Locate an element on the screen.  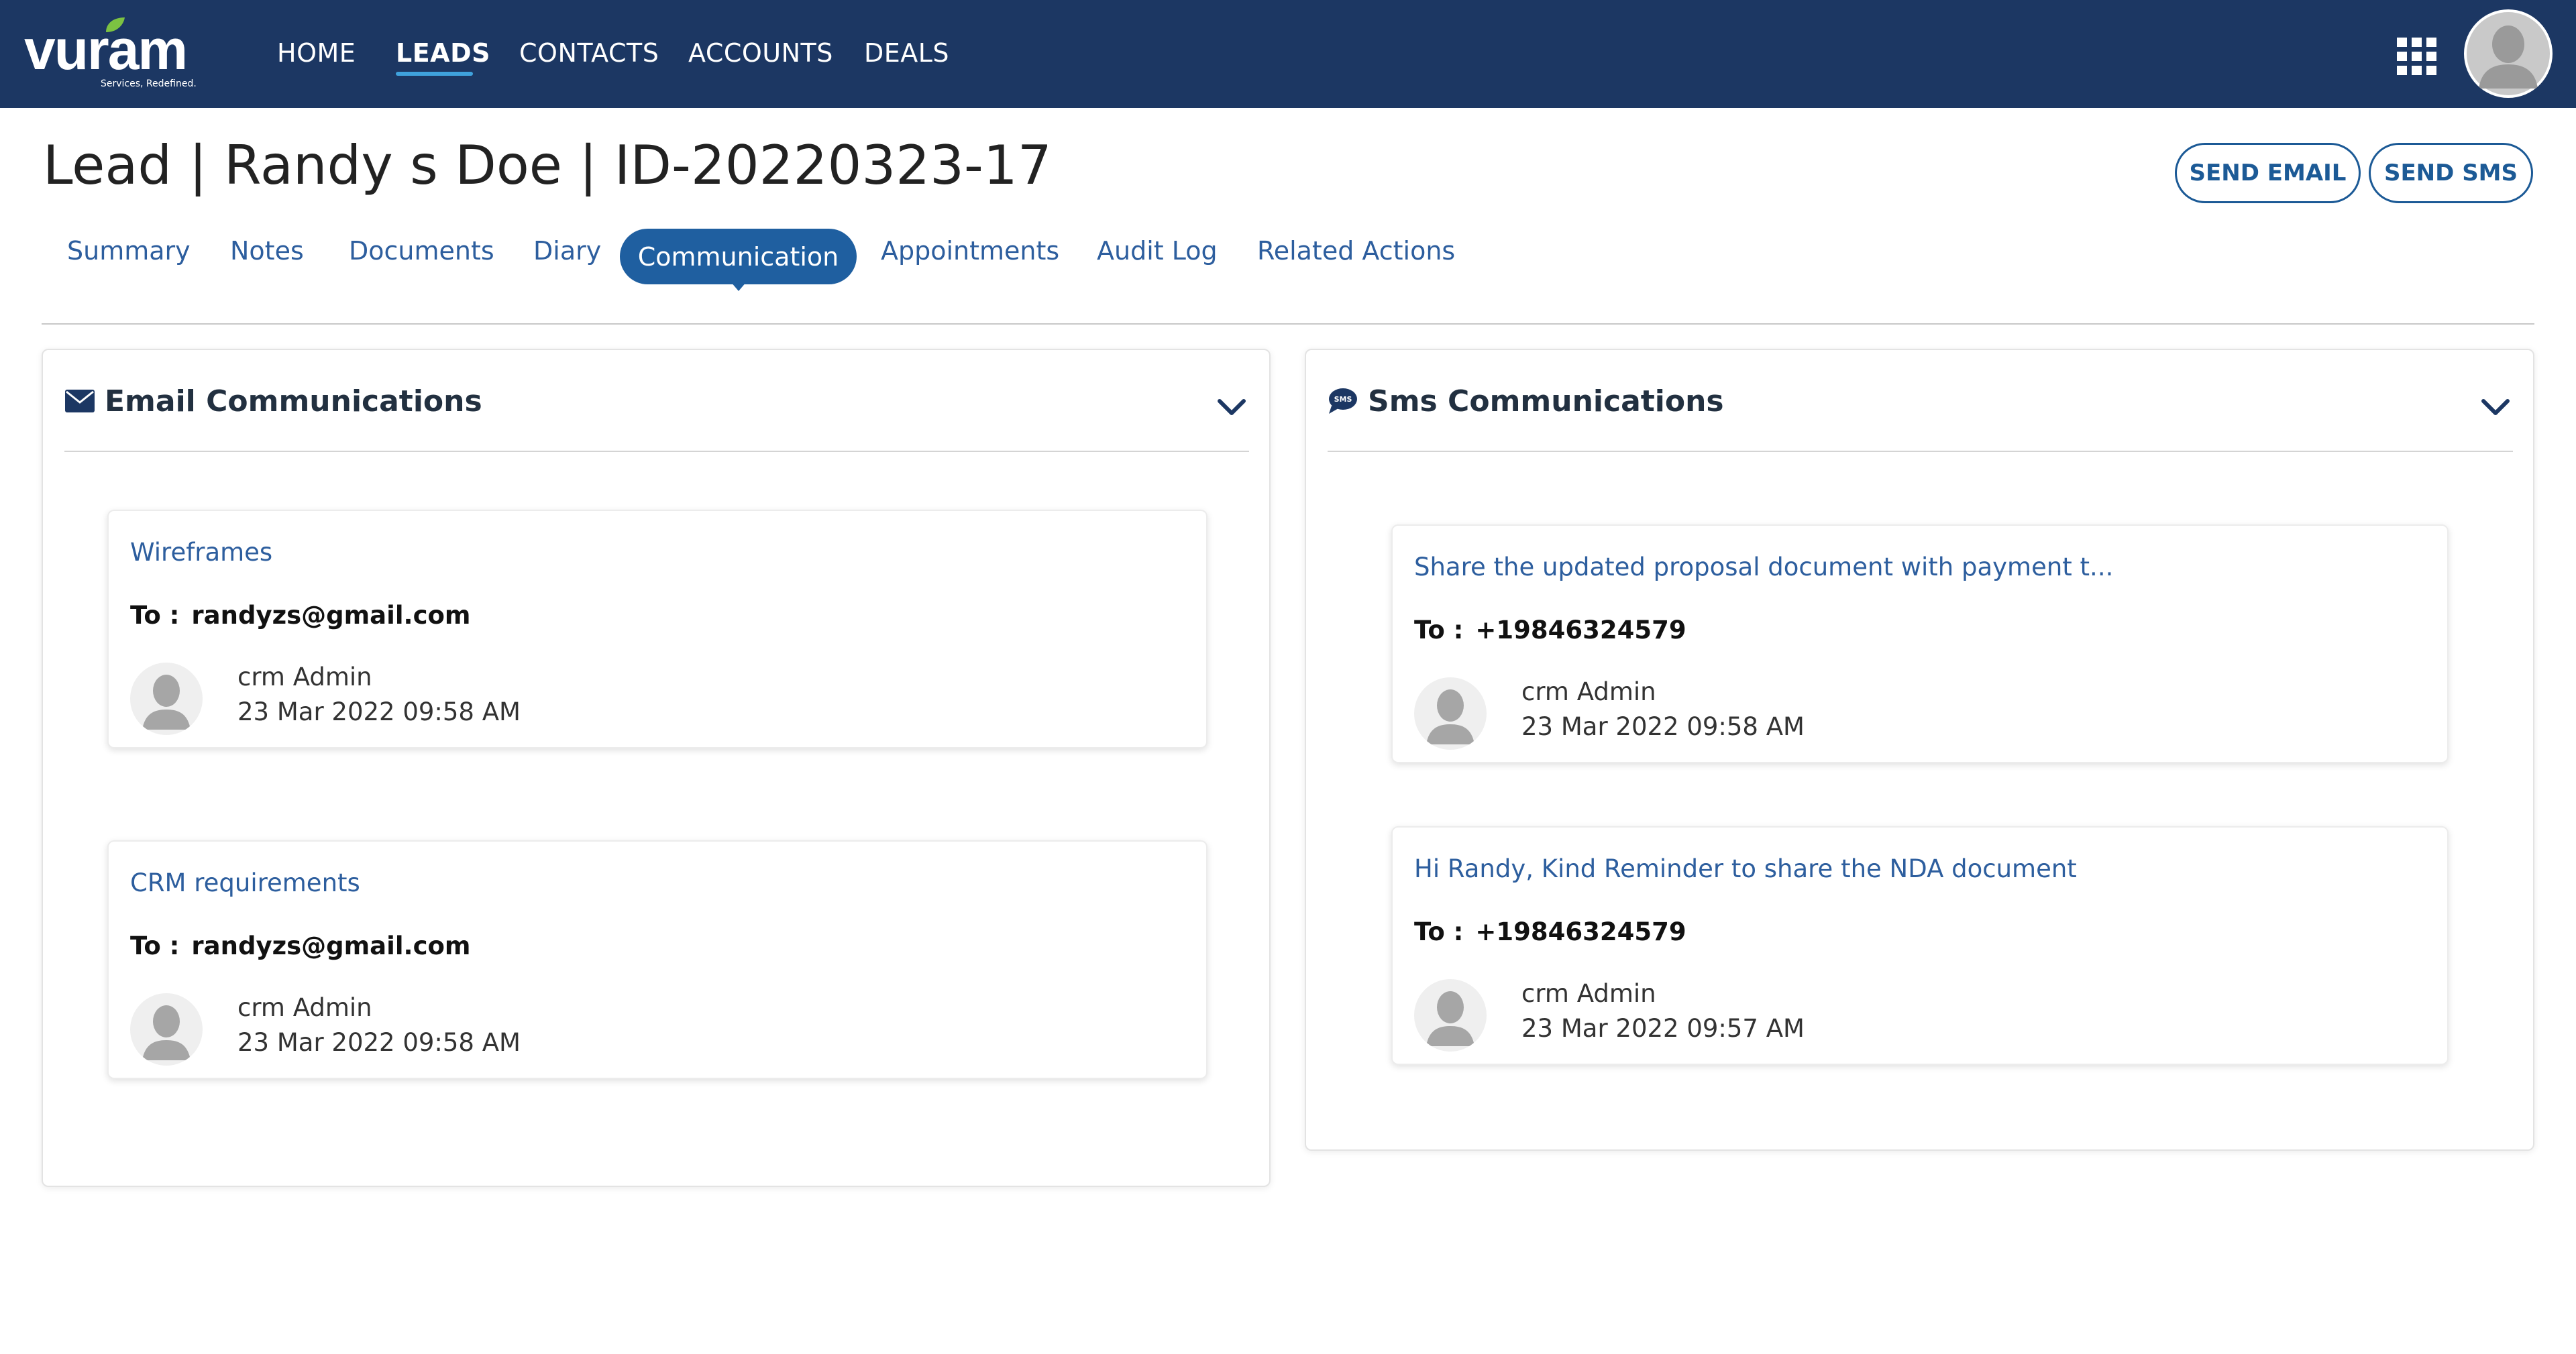
tab-summary: Summary is located at coordinates (129, 251).